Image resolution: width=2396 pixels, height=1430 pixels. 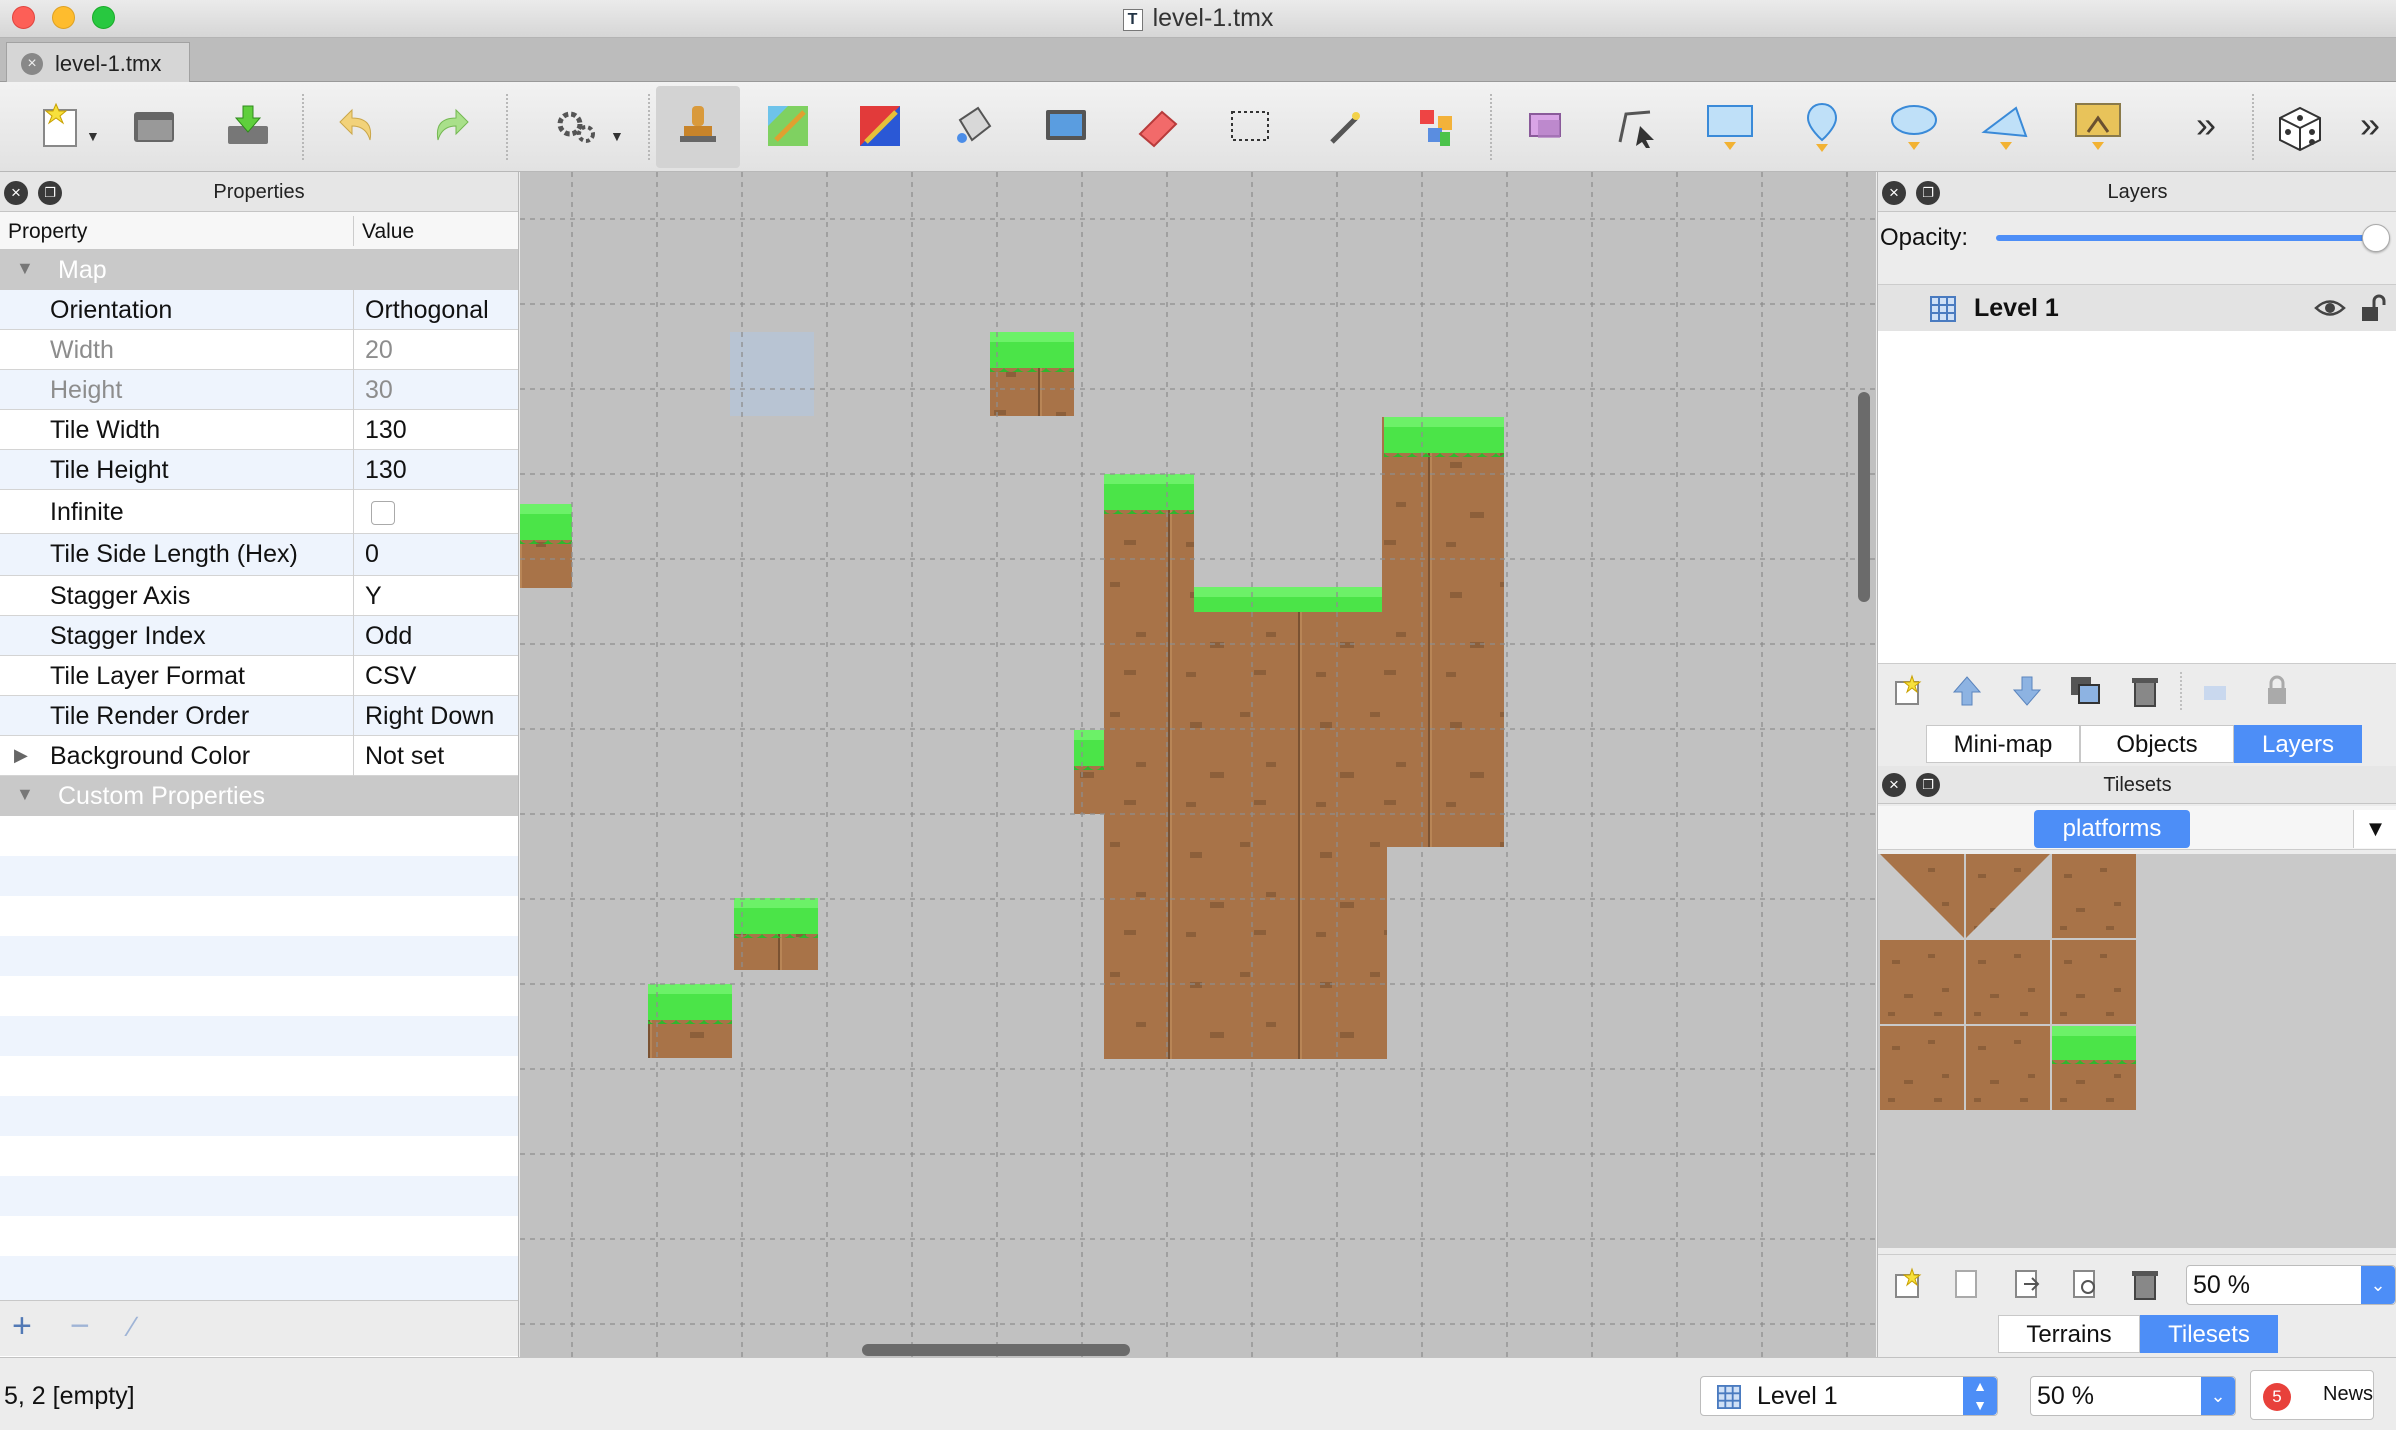 I want to click on close-tab-icon: ×, so click(x=32, y=64).